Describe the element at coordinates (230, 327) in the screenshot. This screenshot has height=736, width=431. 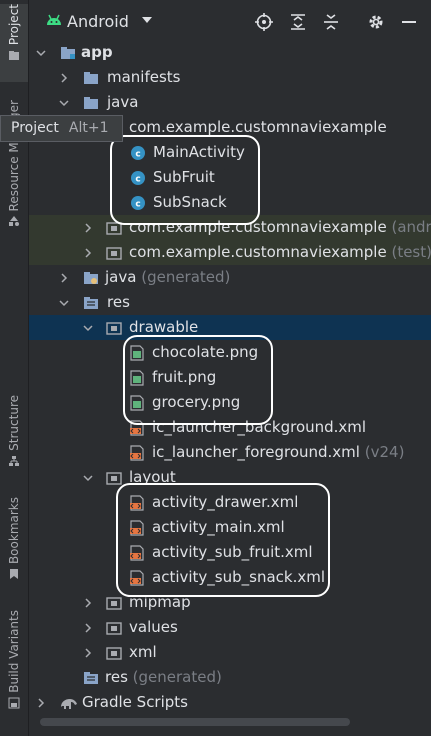
I see `tree-node-drawable: drawable` at that location.